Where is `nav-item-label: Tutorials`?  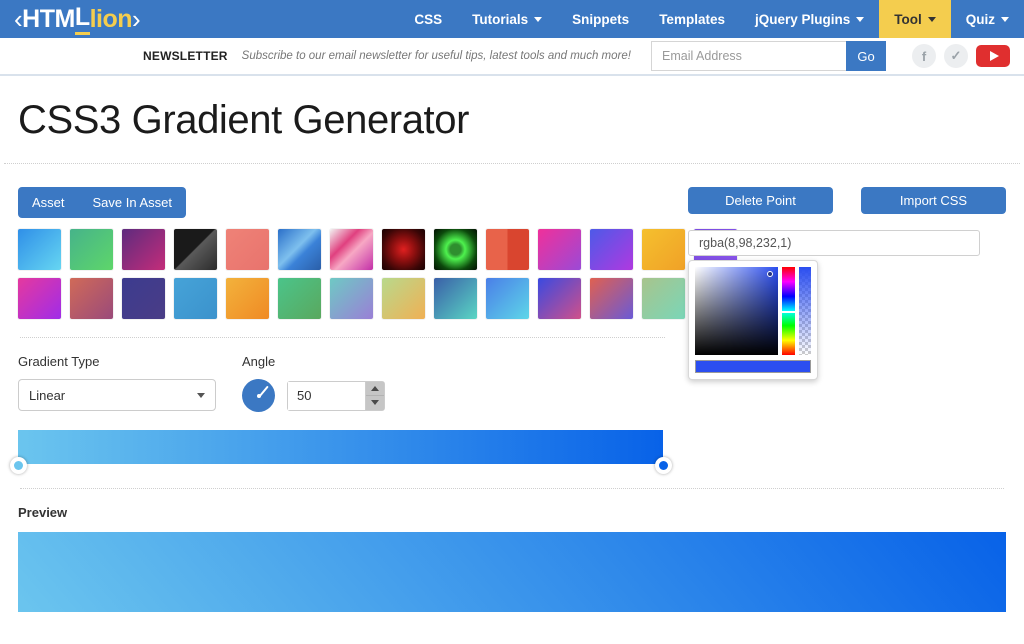
nav-item-label: Tutorials is located at coordinates (500, 19).